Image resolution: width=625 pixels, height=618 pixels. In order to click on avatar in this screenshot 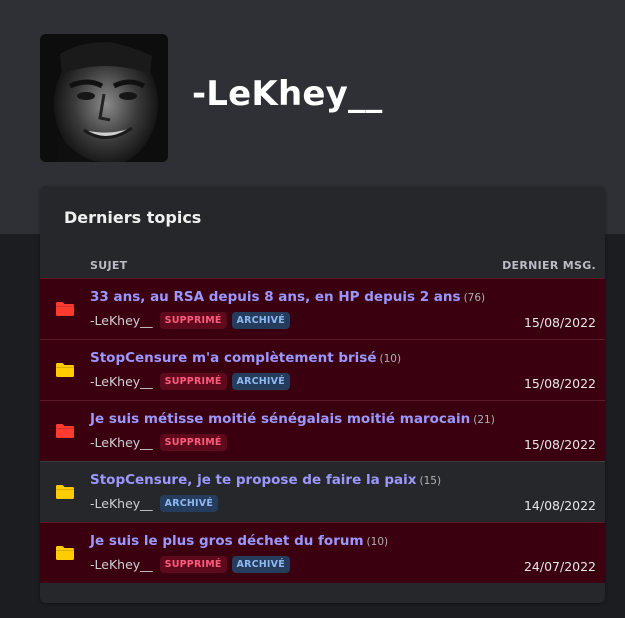, I will do `click(104, 98)`.